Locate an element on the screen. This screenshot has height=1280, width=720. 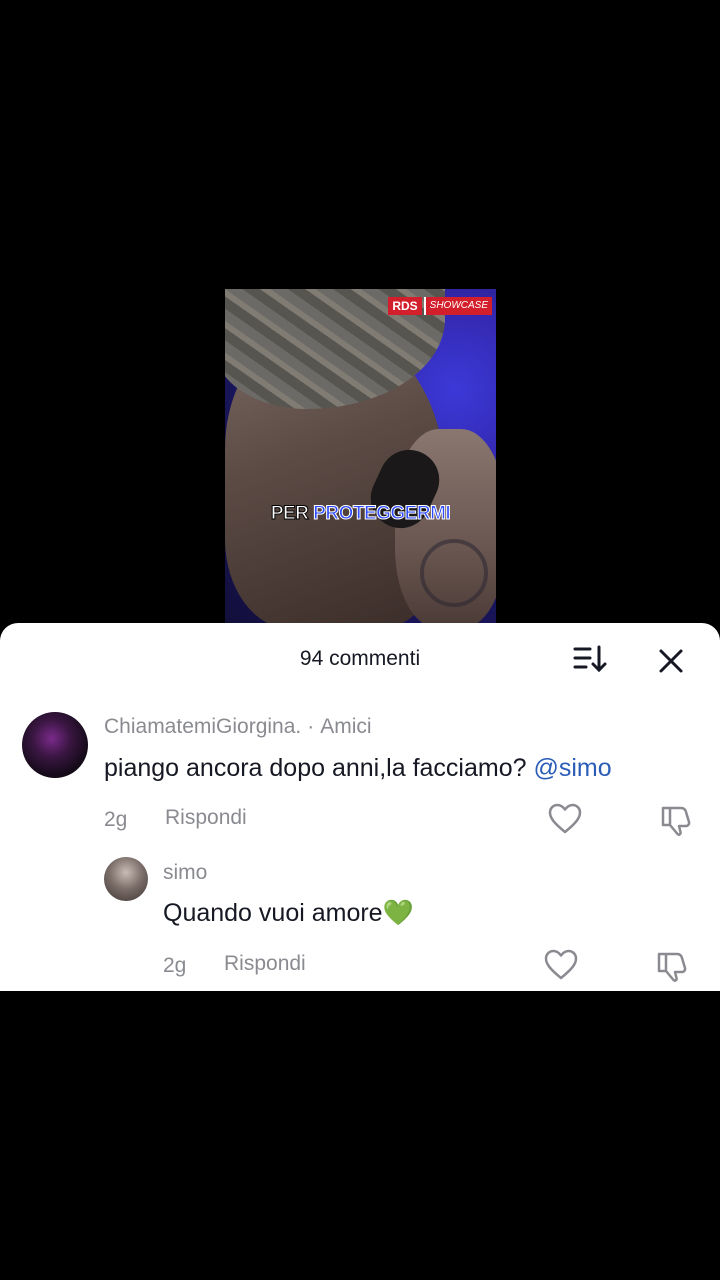
logo-sub: SHOWCASE is located at coordinates (457, 306).